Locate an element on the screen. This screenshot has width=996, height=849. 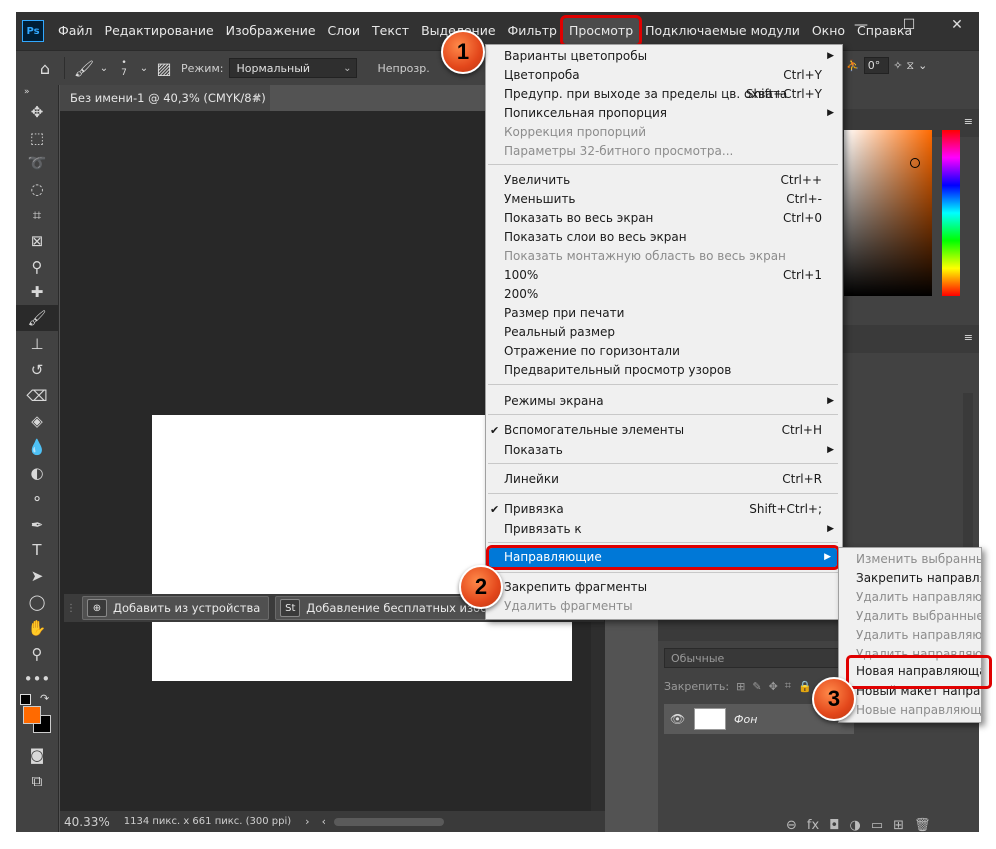
hand-tool-icon: ✋ is located at coordinates (37, 628).